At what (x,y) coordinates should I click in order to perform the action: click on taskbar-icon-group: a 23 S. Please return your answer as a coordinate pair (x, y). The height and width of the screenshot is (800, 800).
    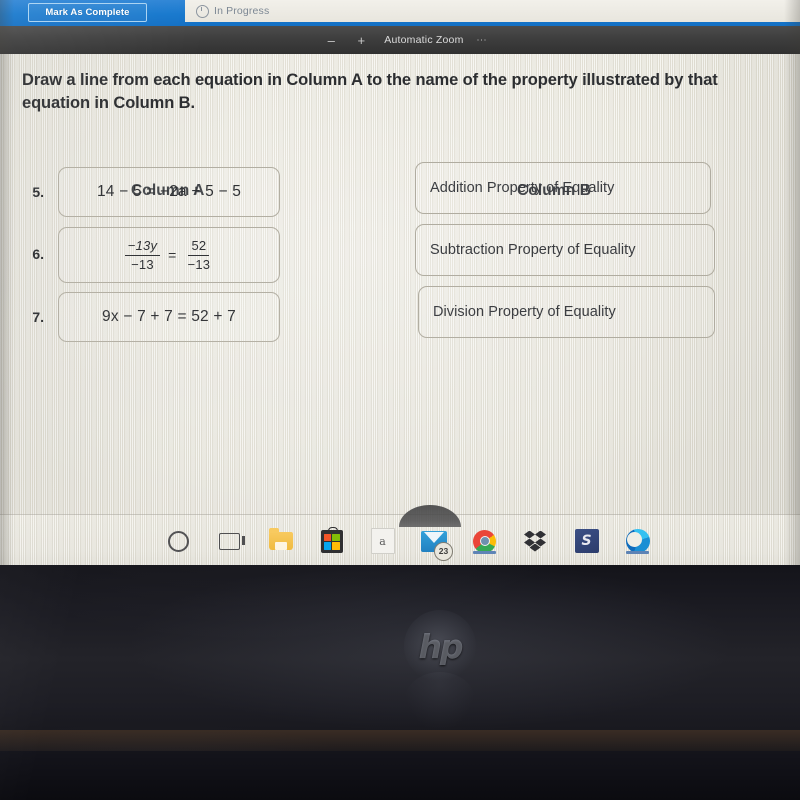
    Looking at the image, I should click on (408, 541).